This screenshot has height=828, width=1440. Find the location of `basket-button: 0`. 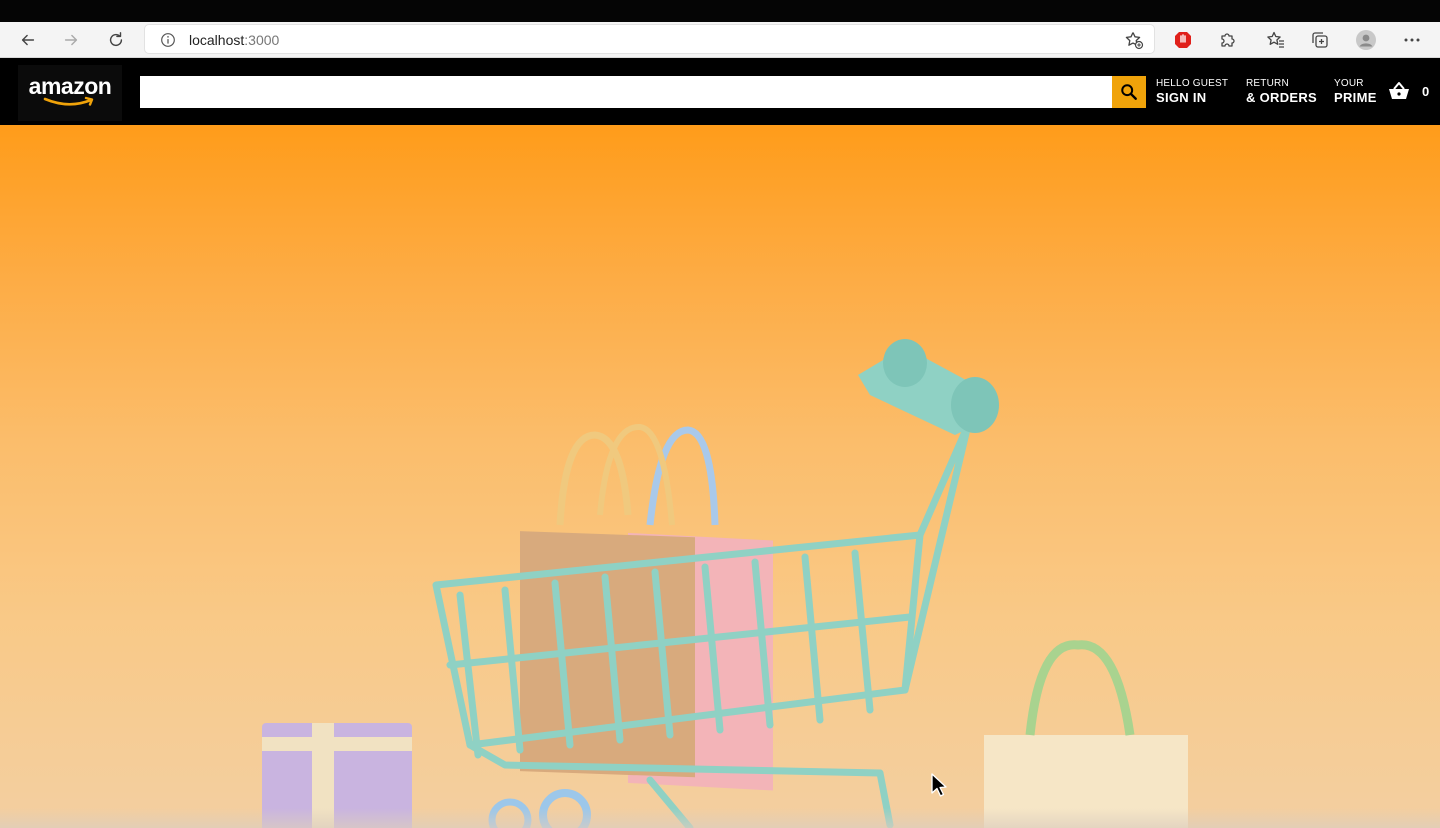

basket-button: 0 is located at coordinates (1408, 91).